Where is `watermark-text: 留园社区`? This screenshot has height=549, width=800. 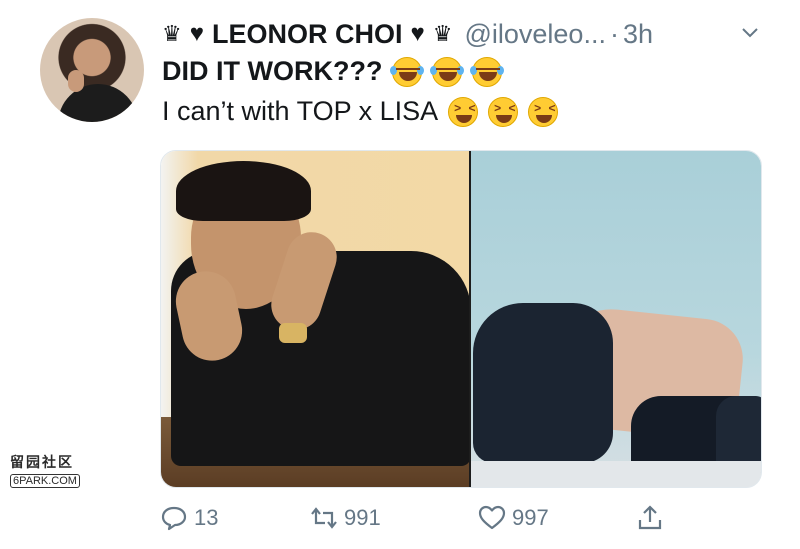
watermark-text: 留园社区 is located at coordinates (42, 462).